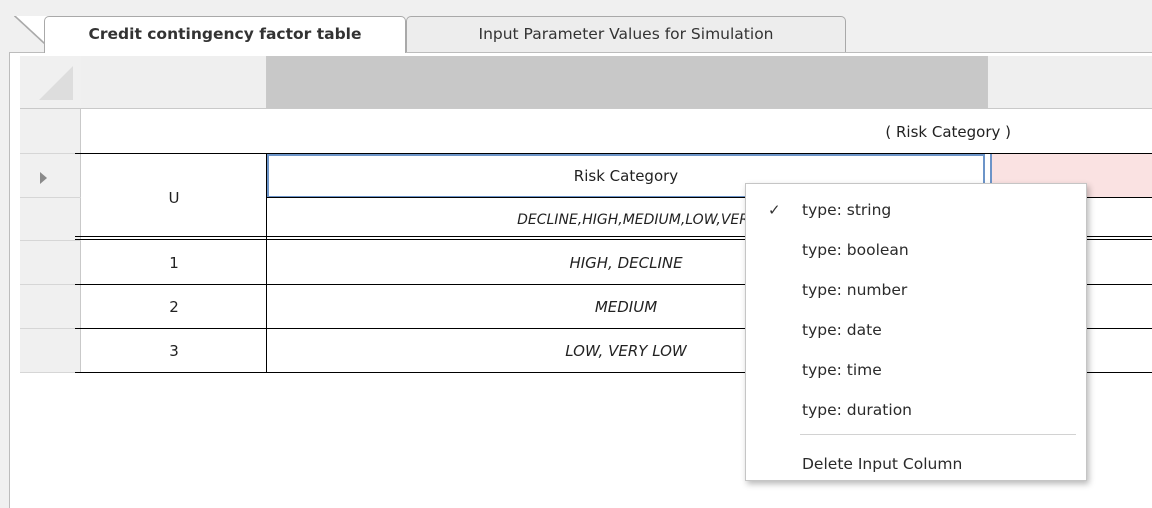 The image size is (1152, 508). I want to click on rule-number: 1, so click(174, 263).